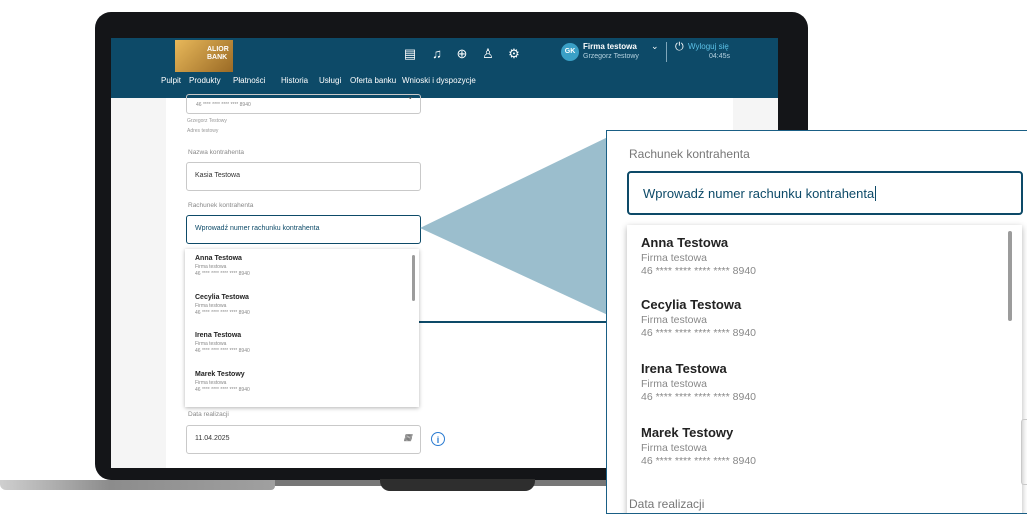 The width and height of the screenshot is (1027, 514). What do you see at coordinates (438, 439) in the screenshot?
I see `info-icon: i` at bounding box center [438, 439].